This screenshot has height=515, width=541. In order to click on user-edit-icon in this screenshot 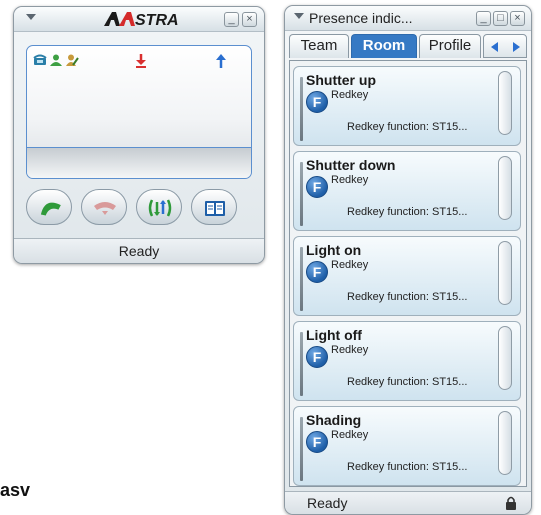, I will do `click(72, 60)`.